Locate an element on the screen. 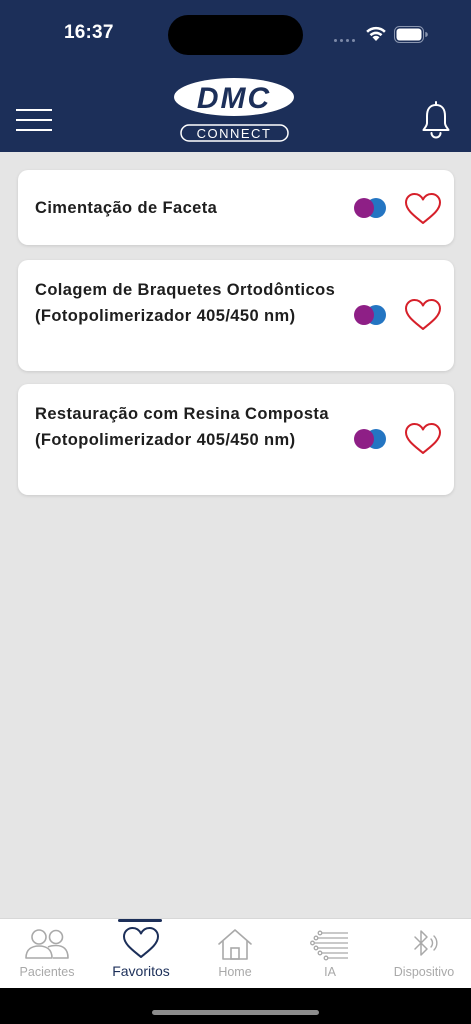  logo-top-text: DMC is located at coordinates (234, 98).